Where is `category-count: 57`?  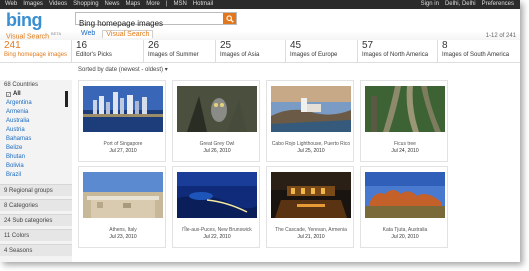 category-count: 57 is located at coordinates (368, 45).